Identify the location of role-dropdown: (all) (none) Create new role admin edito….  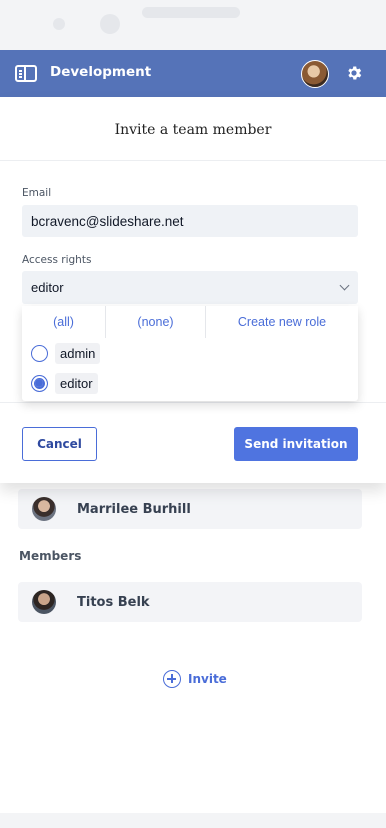
(190, 353).